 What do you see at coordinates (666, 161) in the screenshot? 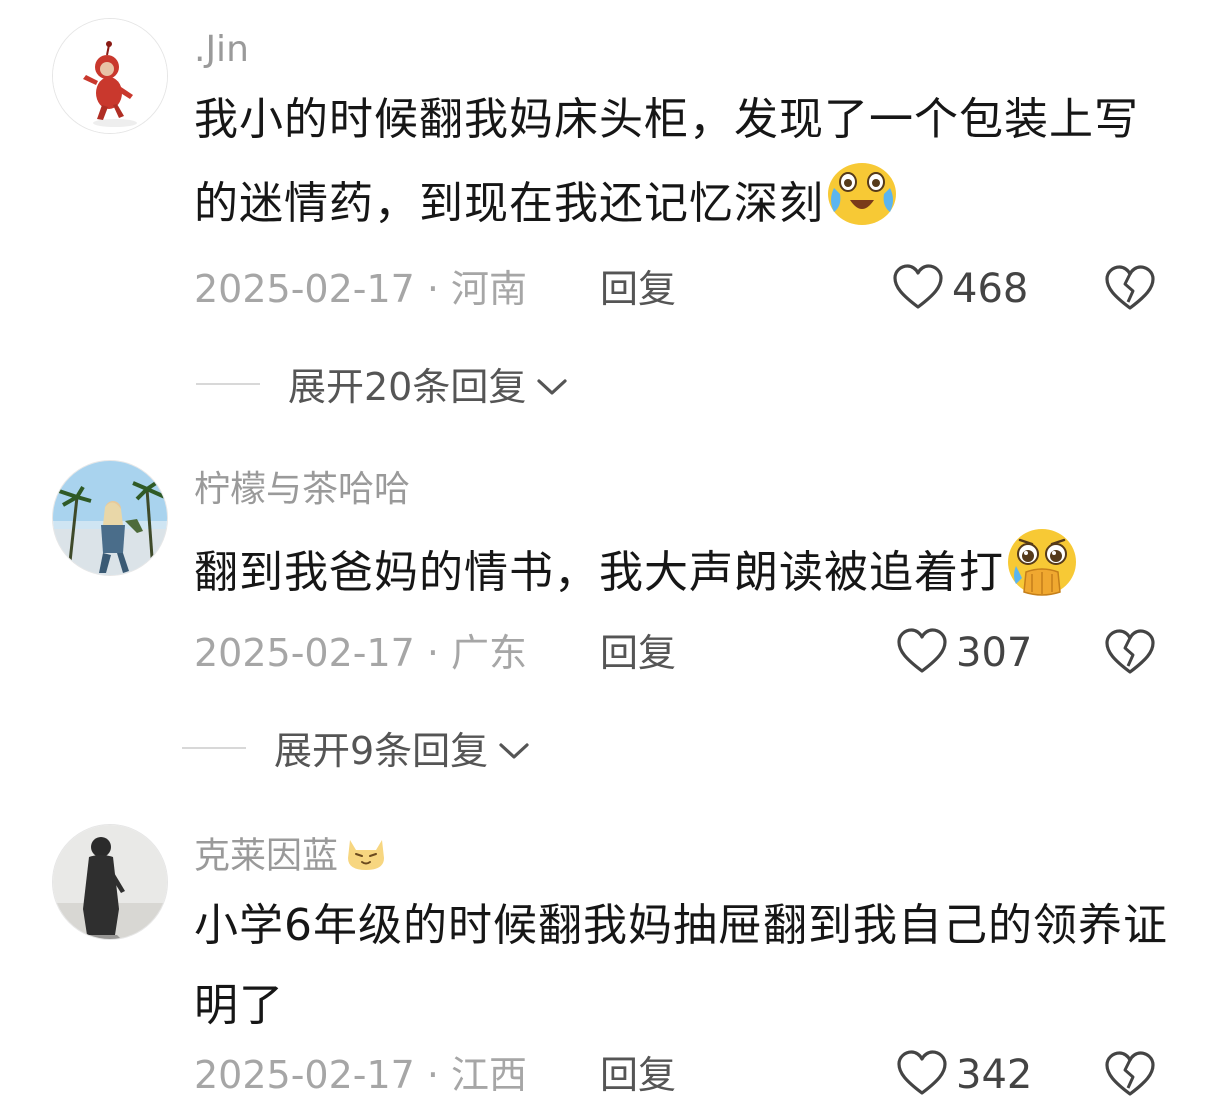
I see `comment-text-content: 我小的时候翻我妈床头柜，发现了一个包装上写的迷情药，到现在我还记忆深刻` at bounding box center [666, 161].